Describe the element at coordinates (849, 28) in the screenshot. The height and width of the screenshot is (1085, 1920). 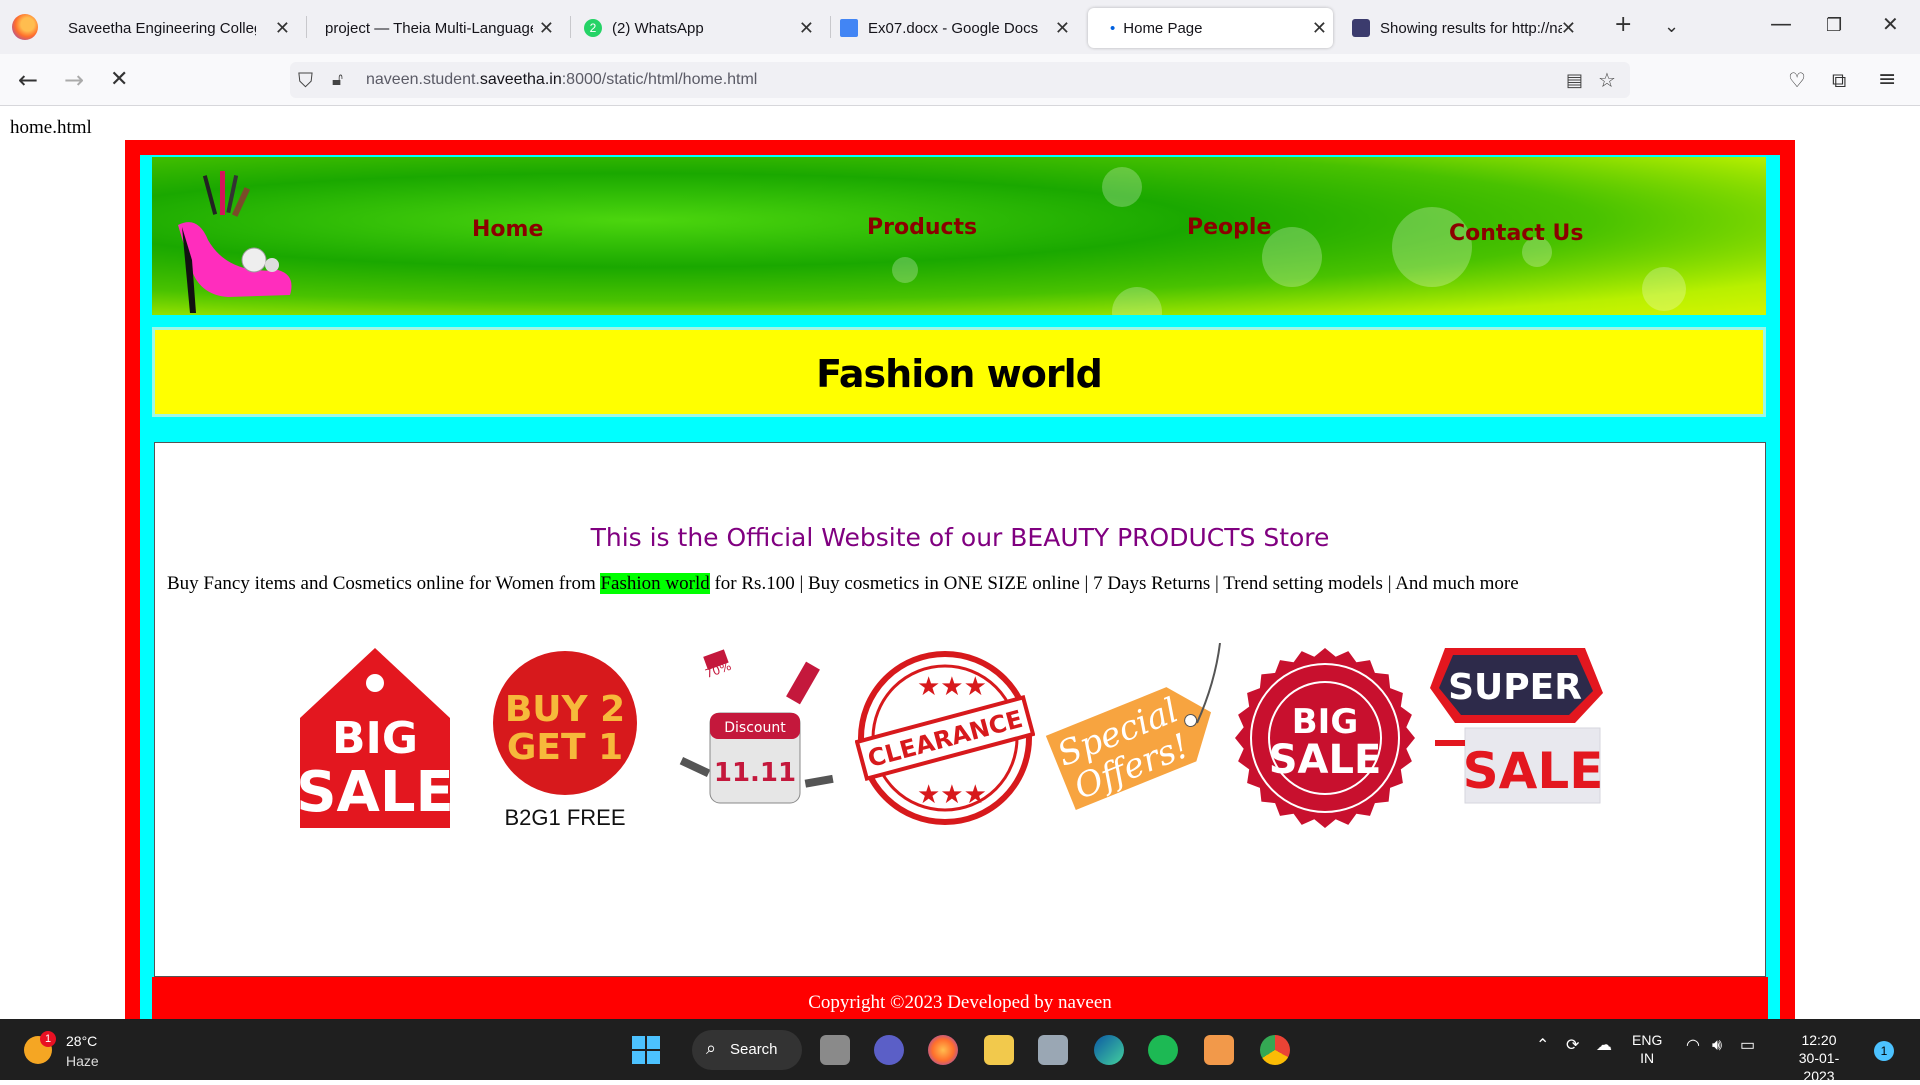
I see `google-docs-icon` at that location.